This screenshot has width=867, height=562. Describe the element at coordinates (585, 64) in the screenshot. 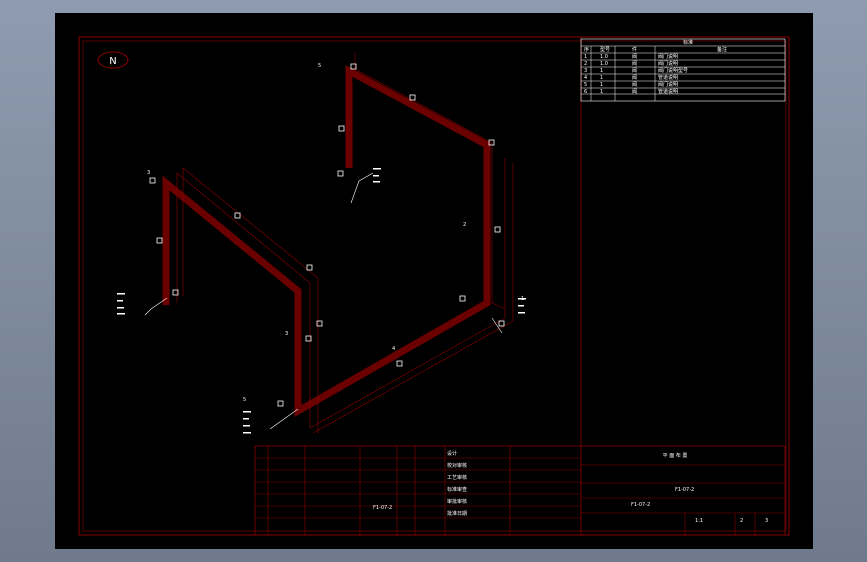

I see `legend-cell: 2` at that location.